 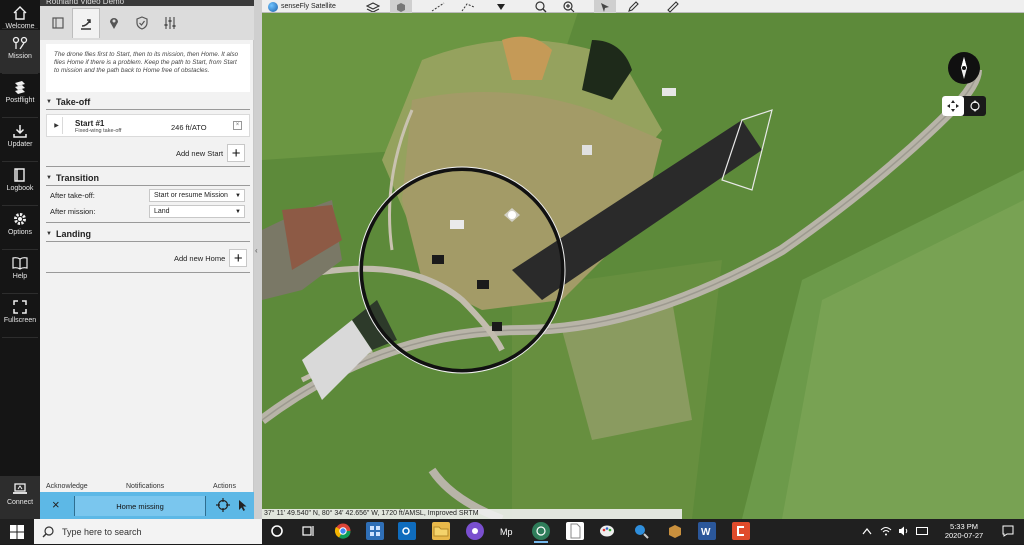 What do you see at coordinates (867, 531) in the screenshot?
I see `chevron-up-icon` at bounding box center [867, 531].